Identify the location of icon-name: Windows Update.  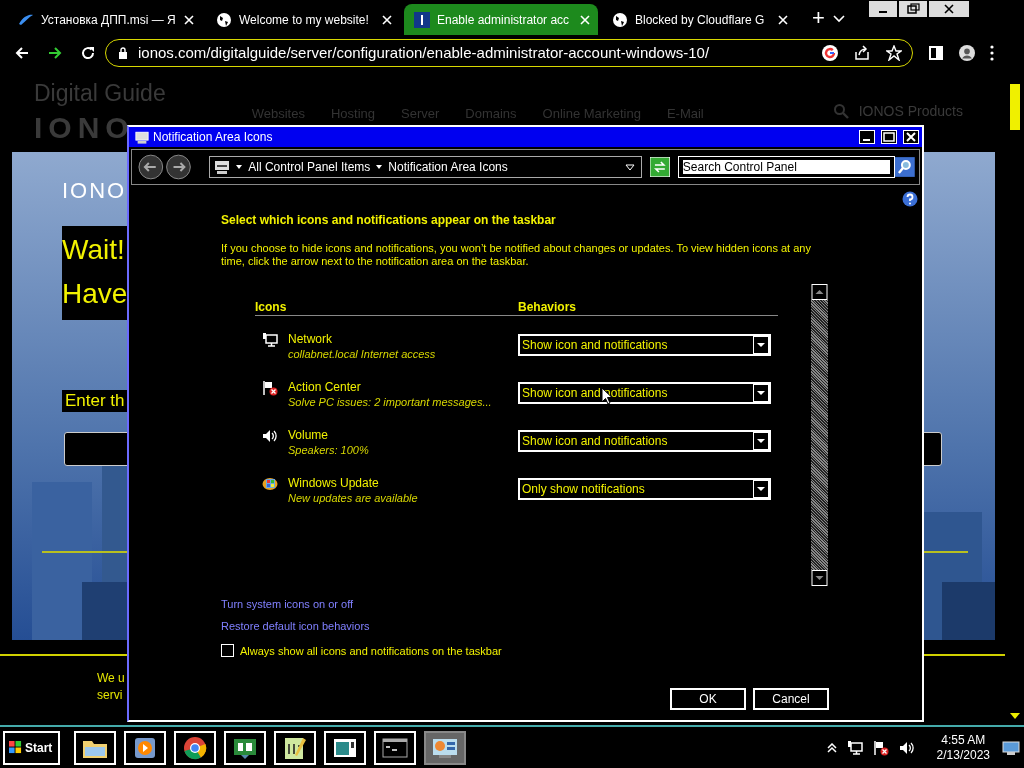
(334, 483).